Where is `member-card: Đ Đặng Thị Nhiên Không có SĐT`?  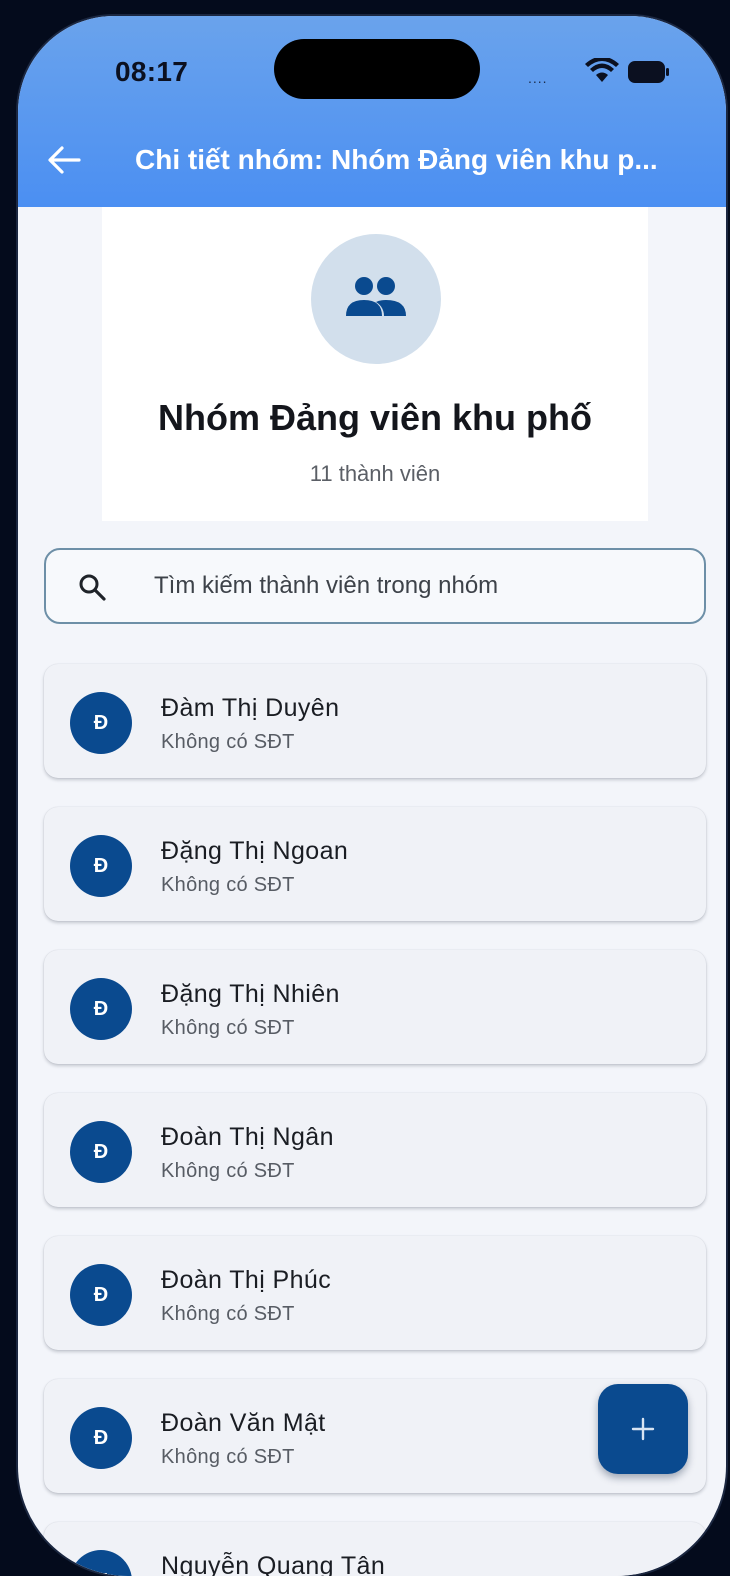 member-card: Đ Đặng Thị Nhiên Không có SĐT is located at coordinates (375, 1007).